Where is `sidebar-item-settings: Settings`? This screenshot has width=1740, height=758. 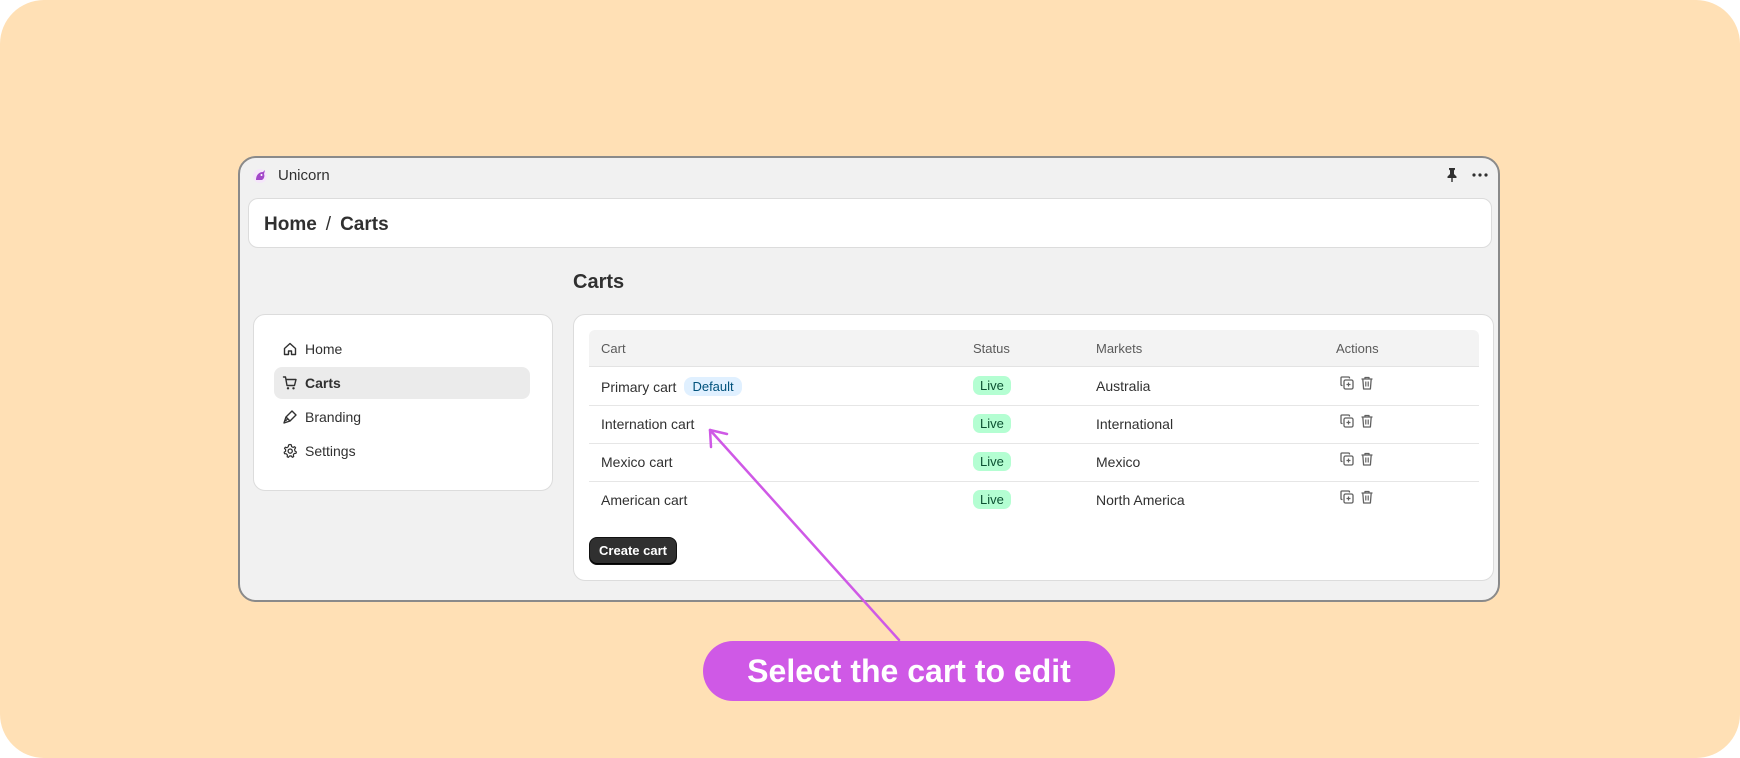
sidebar-item-settings: Settings is located at coordinates (402, 451).